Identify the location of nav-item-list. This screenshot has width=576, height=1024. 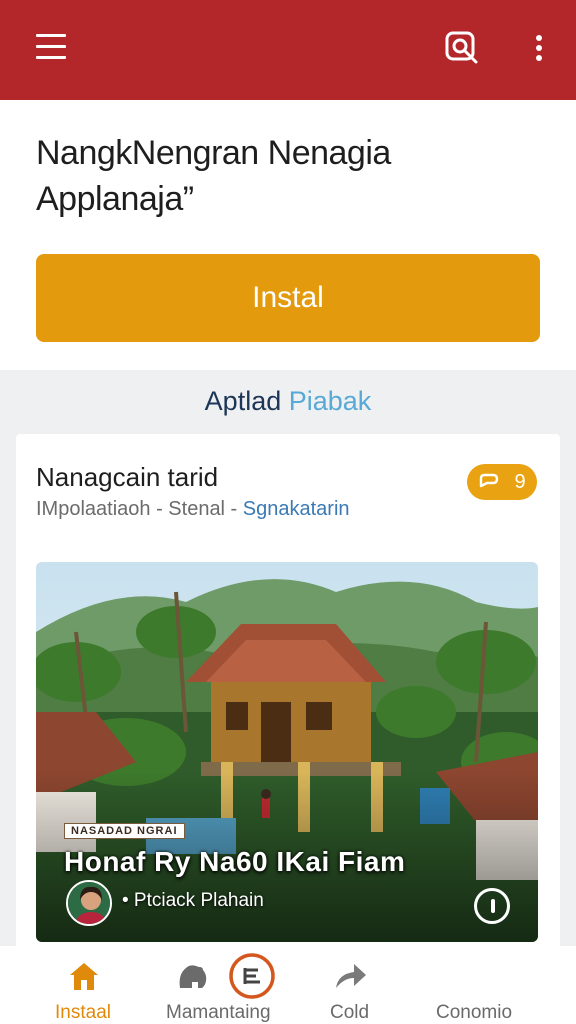
(252, 985).